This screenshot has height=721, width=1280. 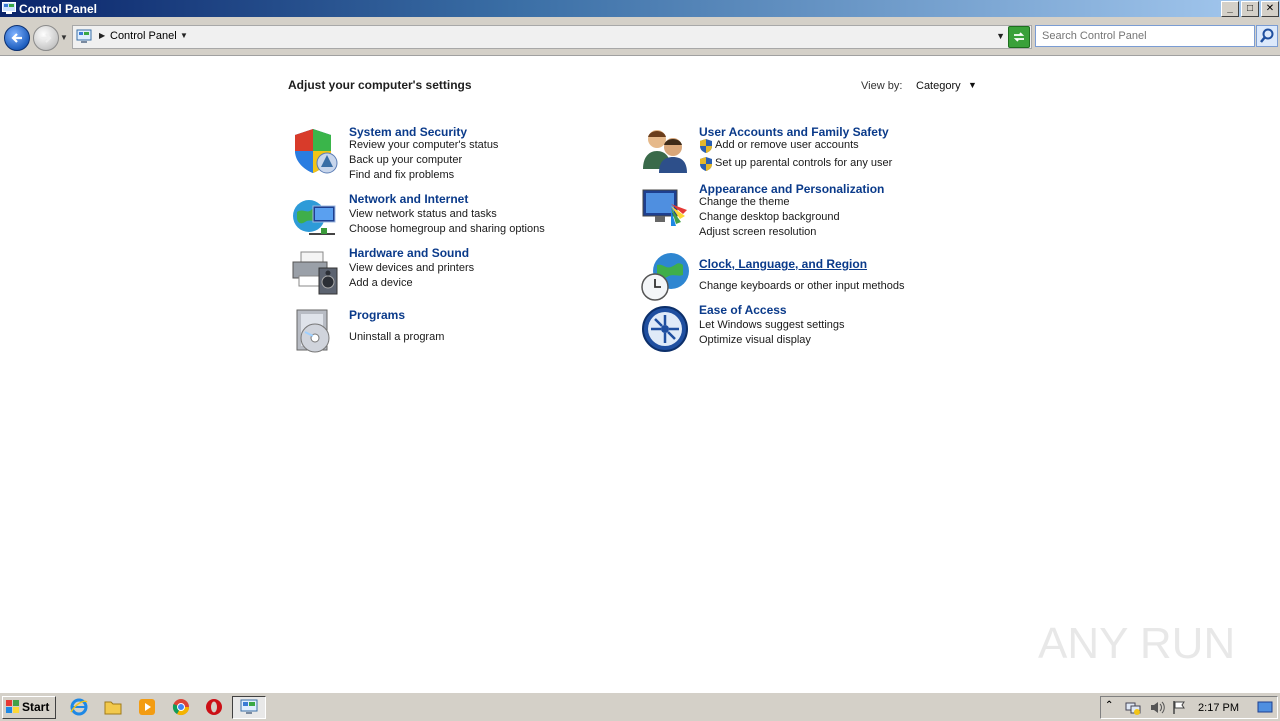 I want to click on category-link: Uninstall a program, so click(x=396, y=337).